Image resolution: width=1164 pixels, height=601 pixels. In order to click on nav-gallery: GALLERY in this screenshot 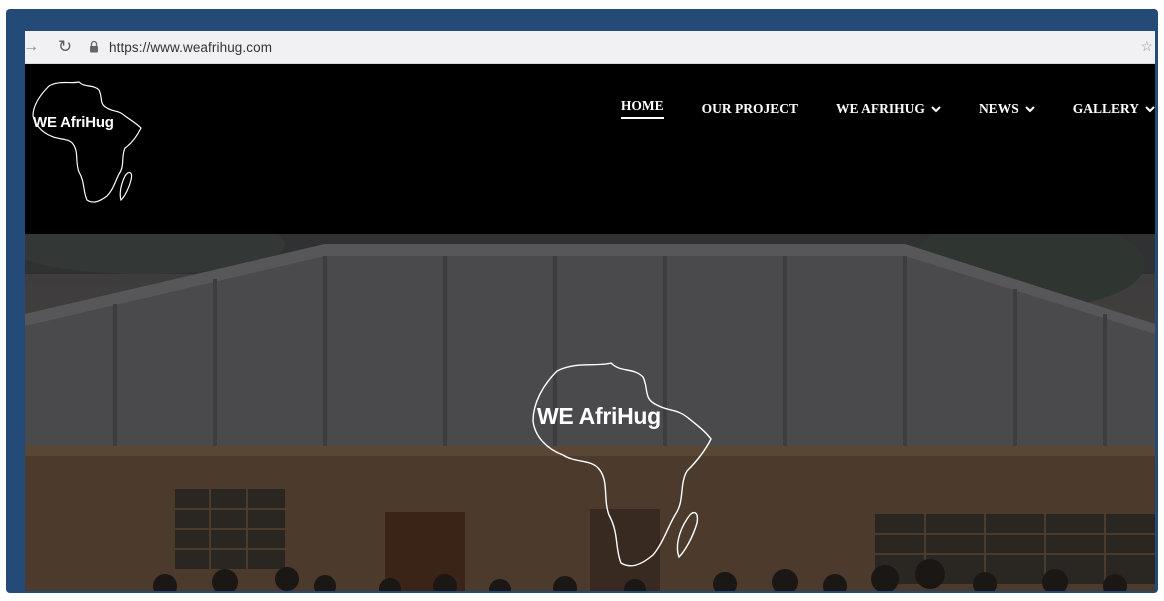, I will do `click(1114, 109)`.